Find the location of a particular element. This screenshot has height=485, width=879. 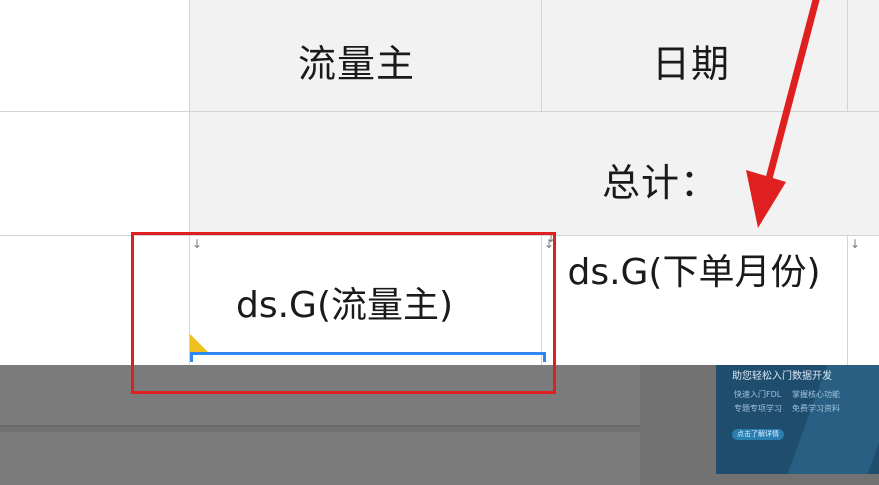

row1-left-cell is located at coordinates (95, 56).